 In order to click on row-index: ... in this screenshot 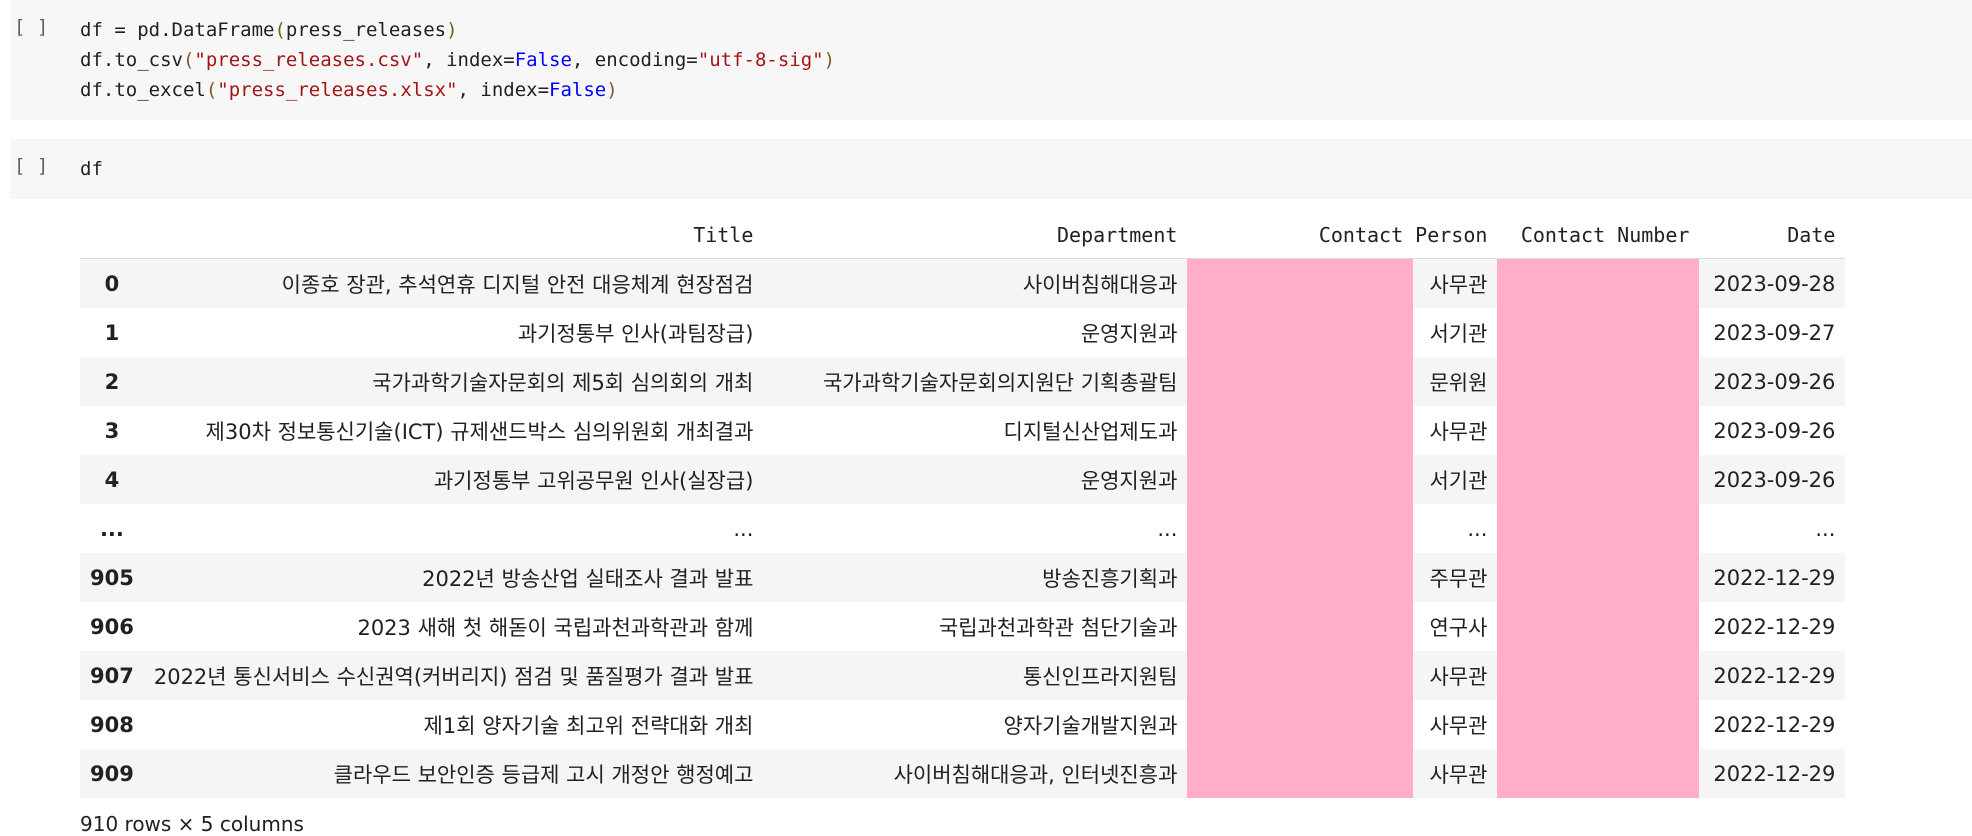, I will do `click(112, 528)`.